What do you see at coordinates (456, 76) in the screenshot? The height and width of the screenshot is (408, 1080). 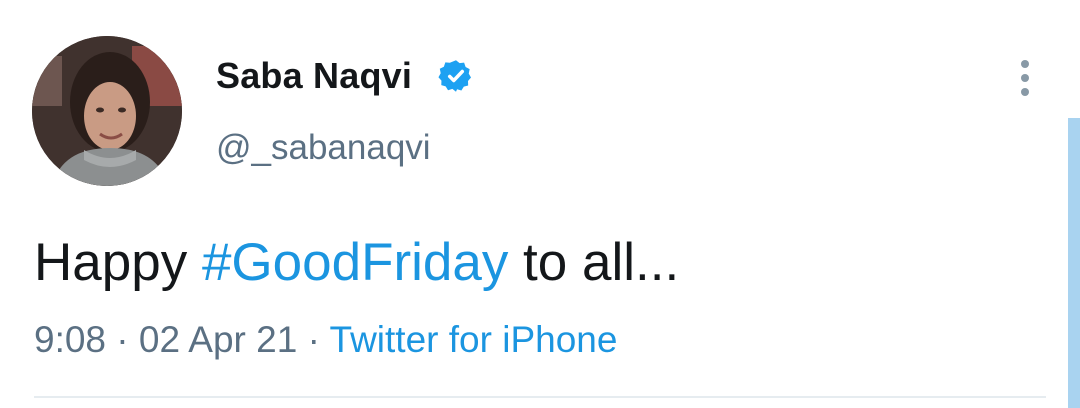 I see `verified-badge-icon` at bounding box center [456, 76].